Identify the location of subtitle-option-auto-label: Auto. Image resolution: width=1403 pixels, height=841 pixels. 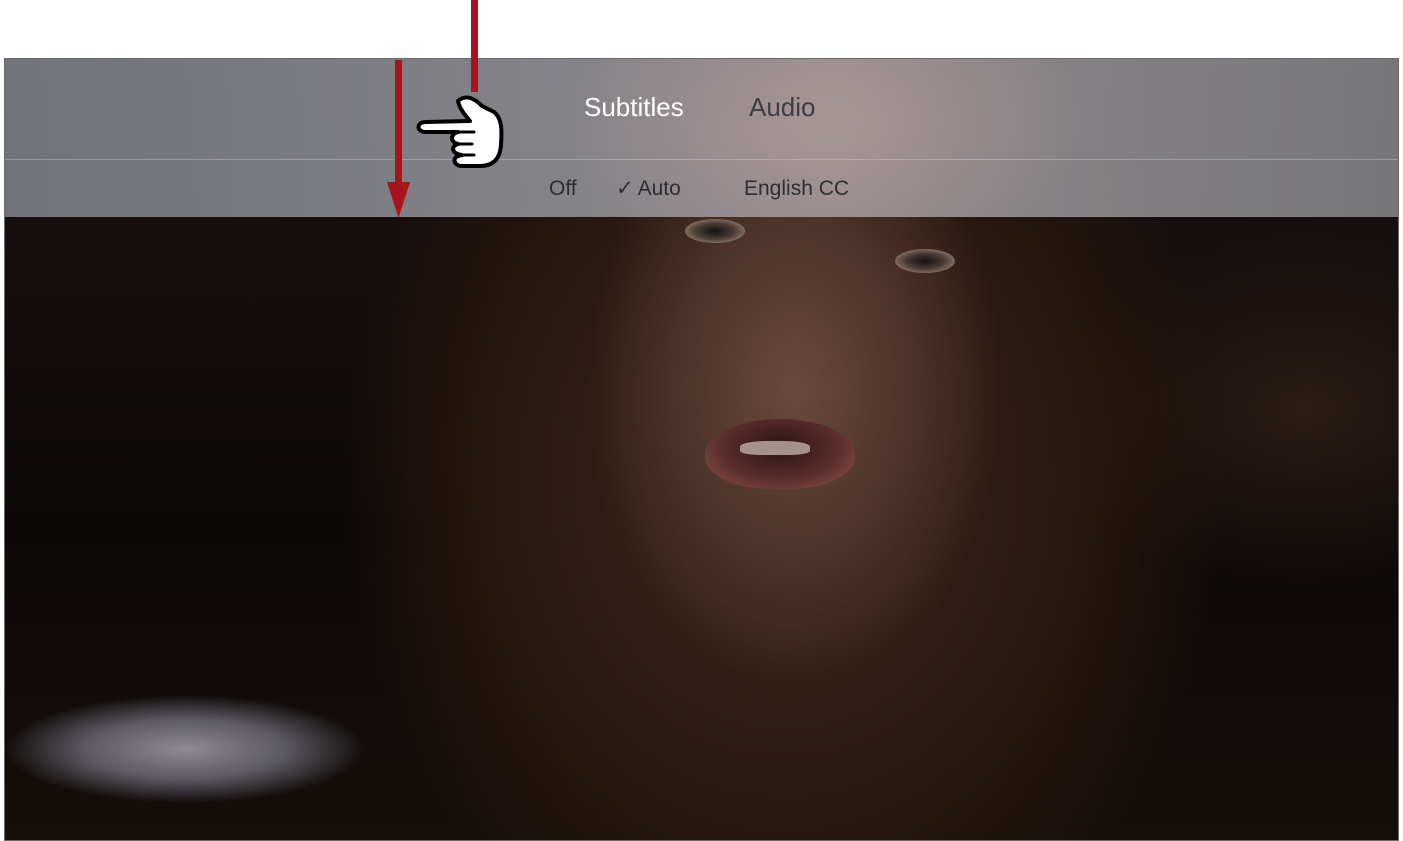
(659, 188).